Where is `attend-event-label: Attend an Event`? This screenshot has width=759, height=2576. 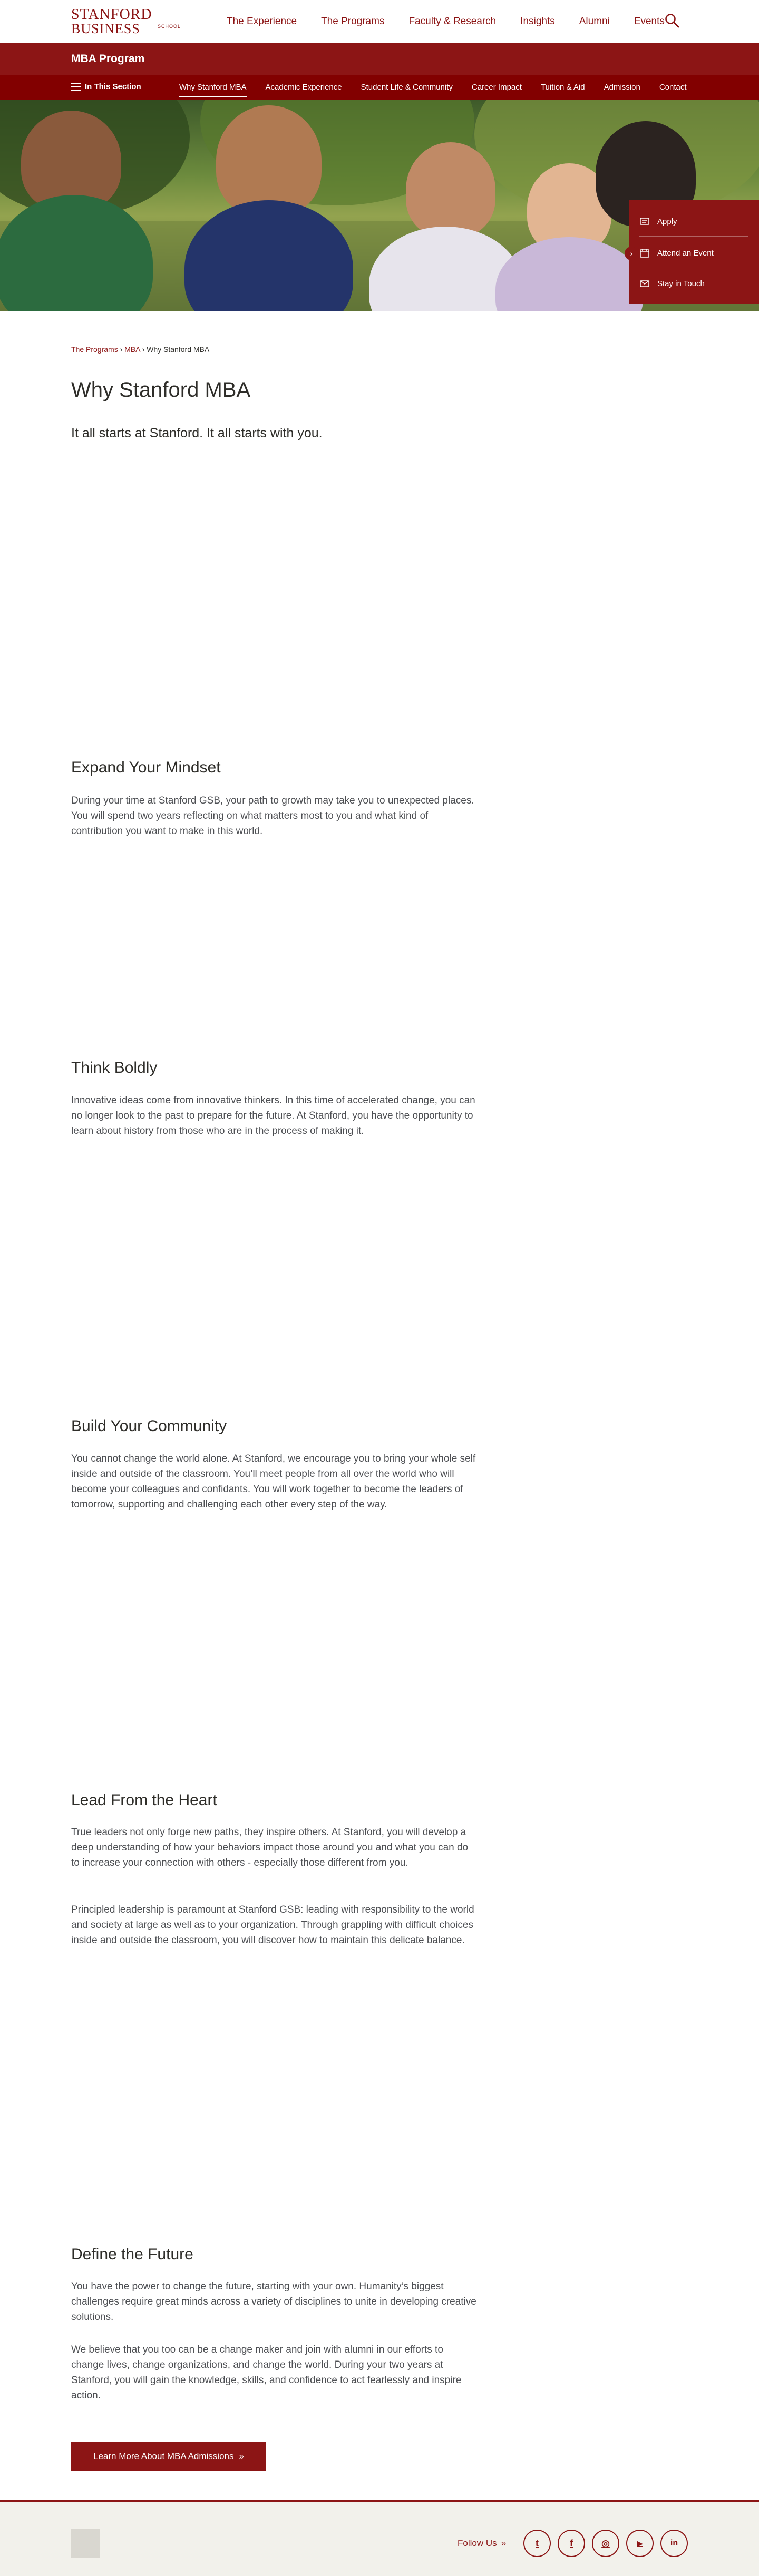
attend-event-label: Attend an Event is located at coordinates (685, 253).